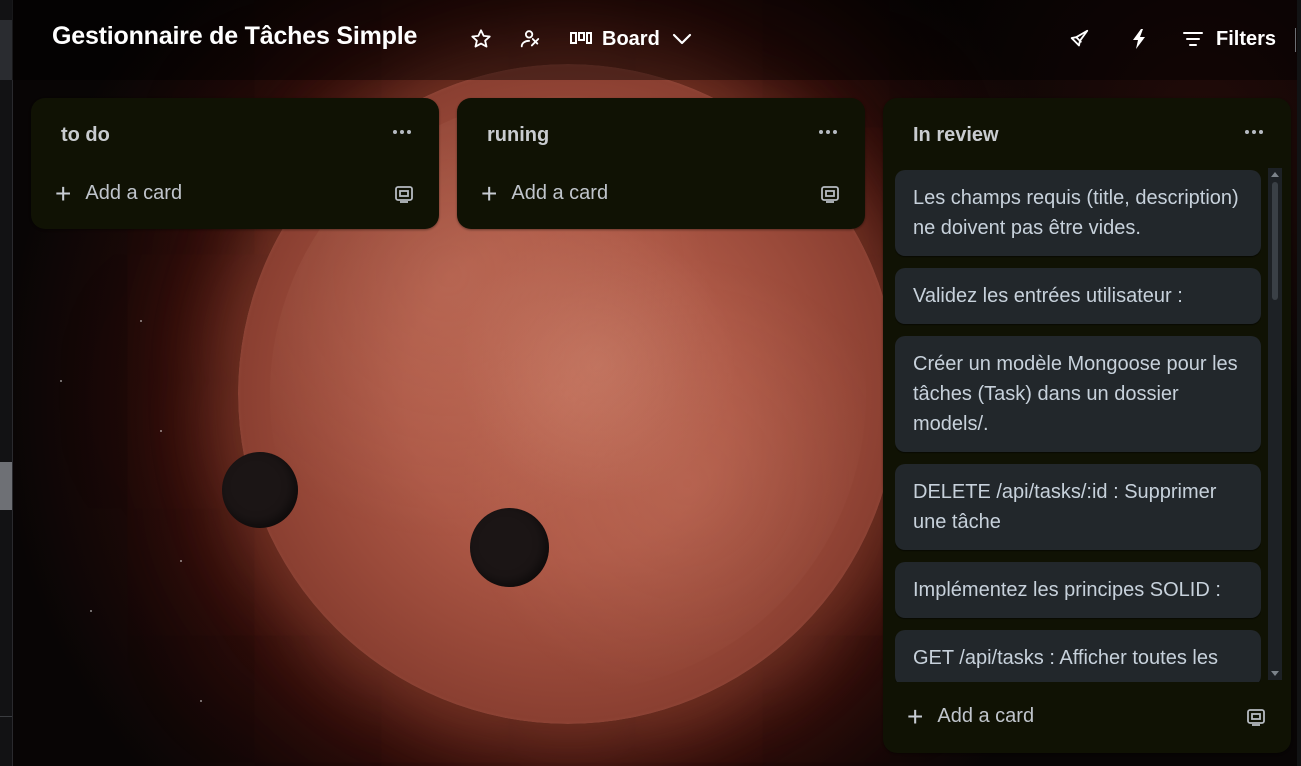 This screenshot has height=766, width=1301. I want to click on visibility-button, so click(530, 39).